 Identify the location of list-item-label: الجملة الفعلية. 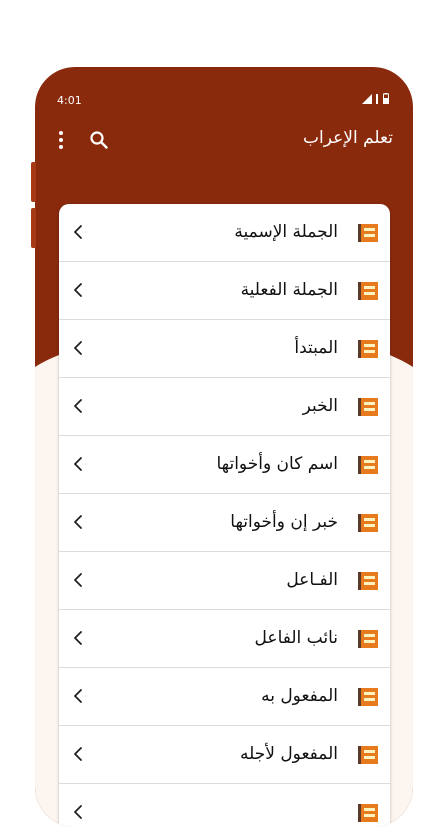
(289, 290).